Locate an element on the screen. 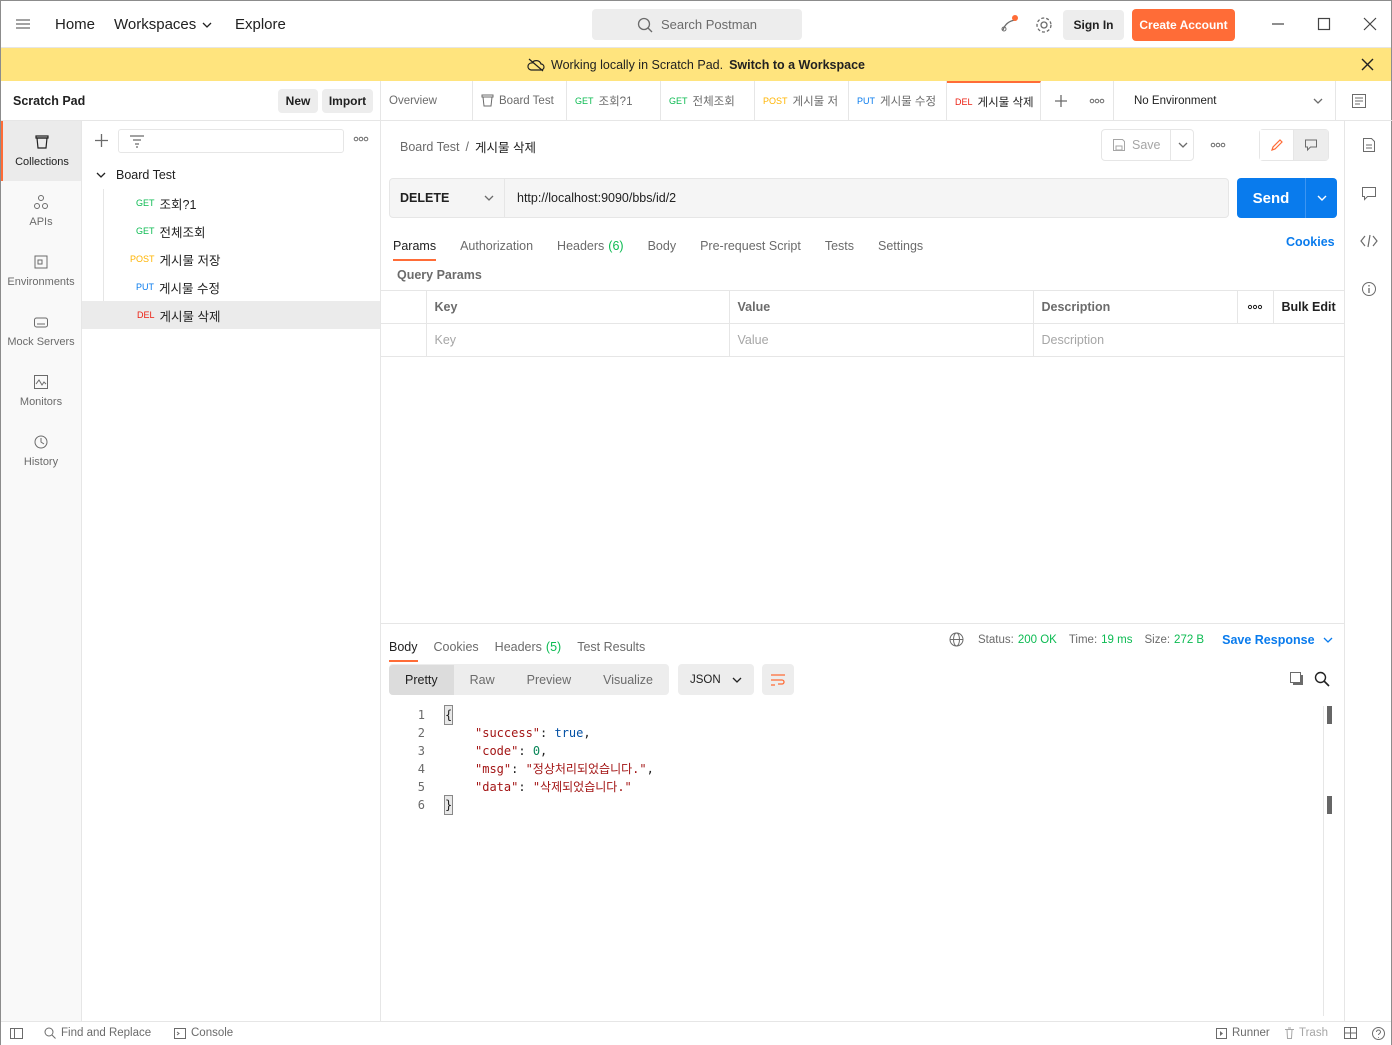  comment-mode-icon is located at coordinates (1311, 145).